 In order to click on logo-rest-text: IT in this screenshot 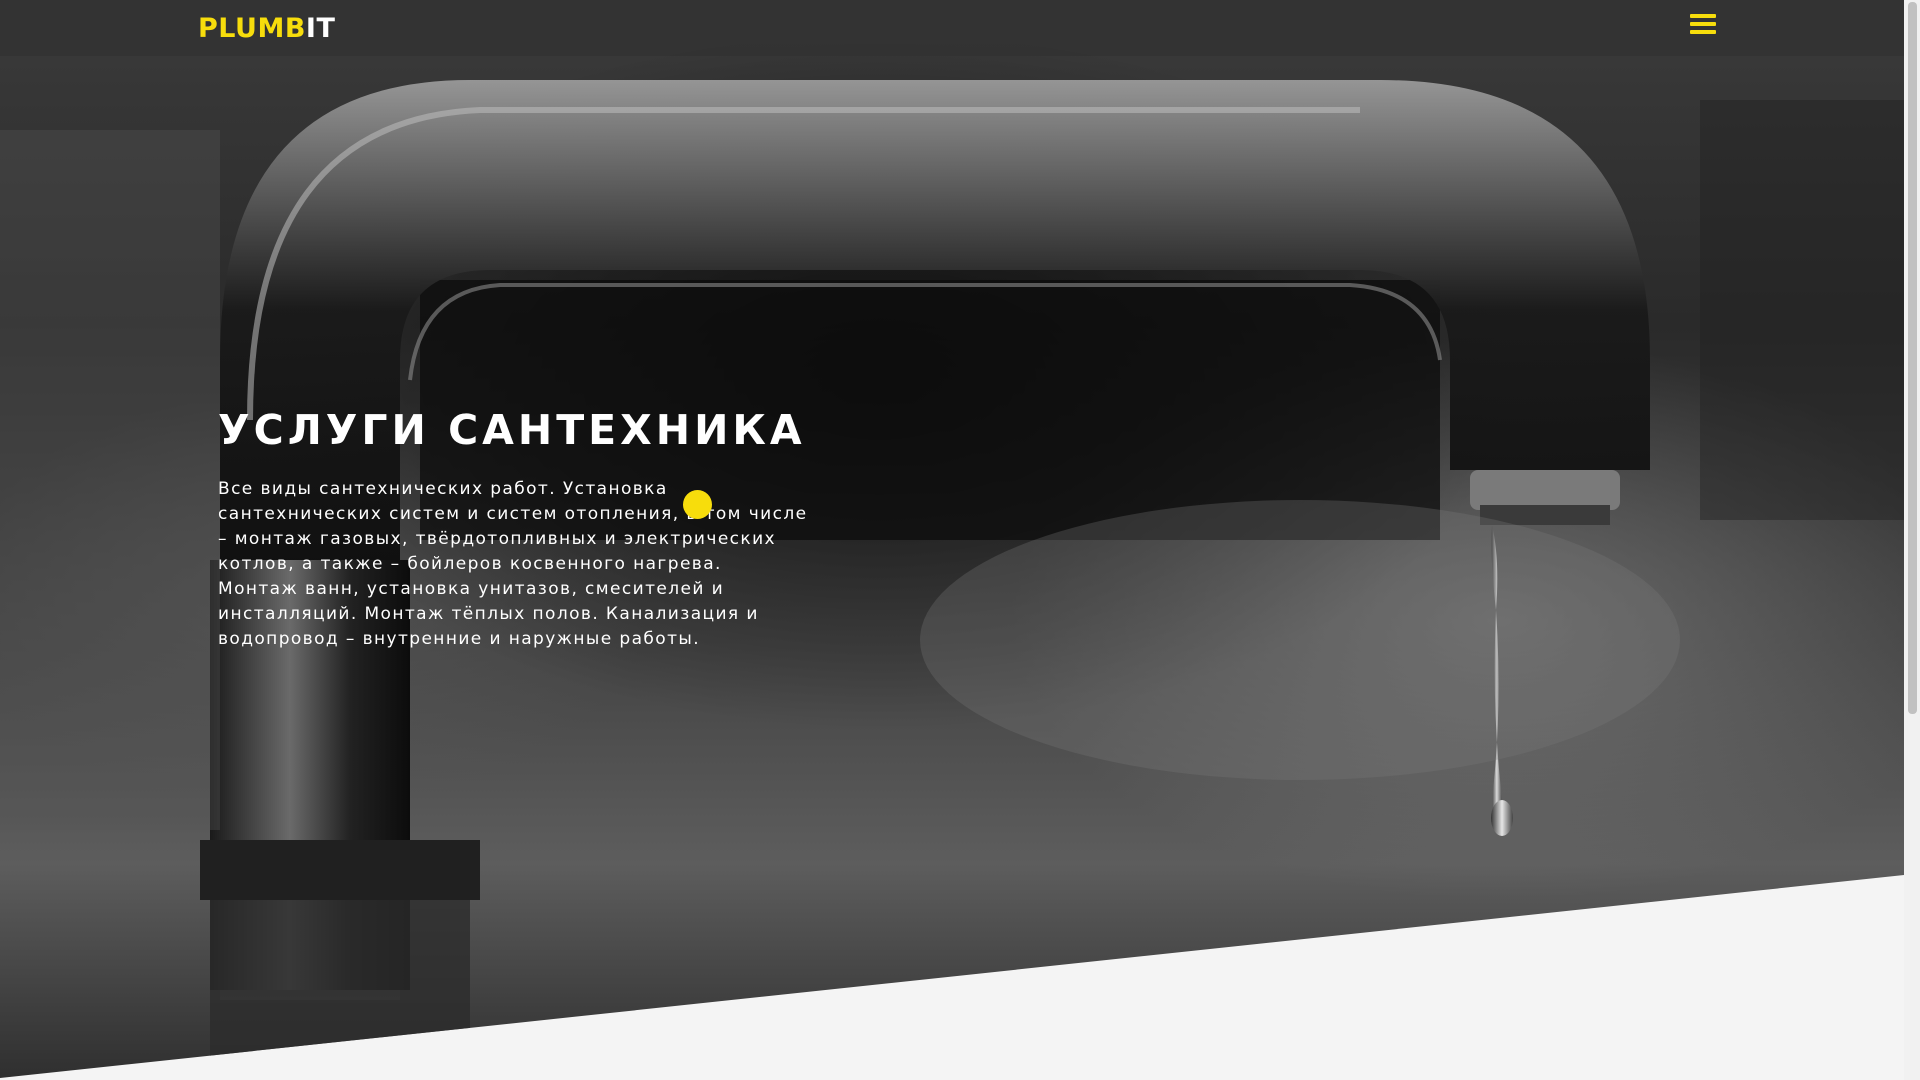, I will do `click(320, 28)`.